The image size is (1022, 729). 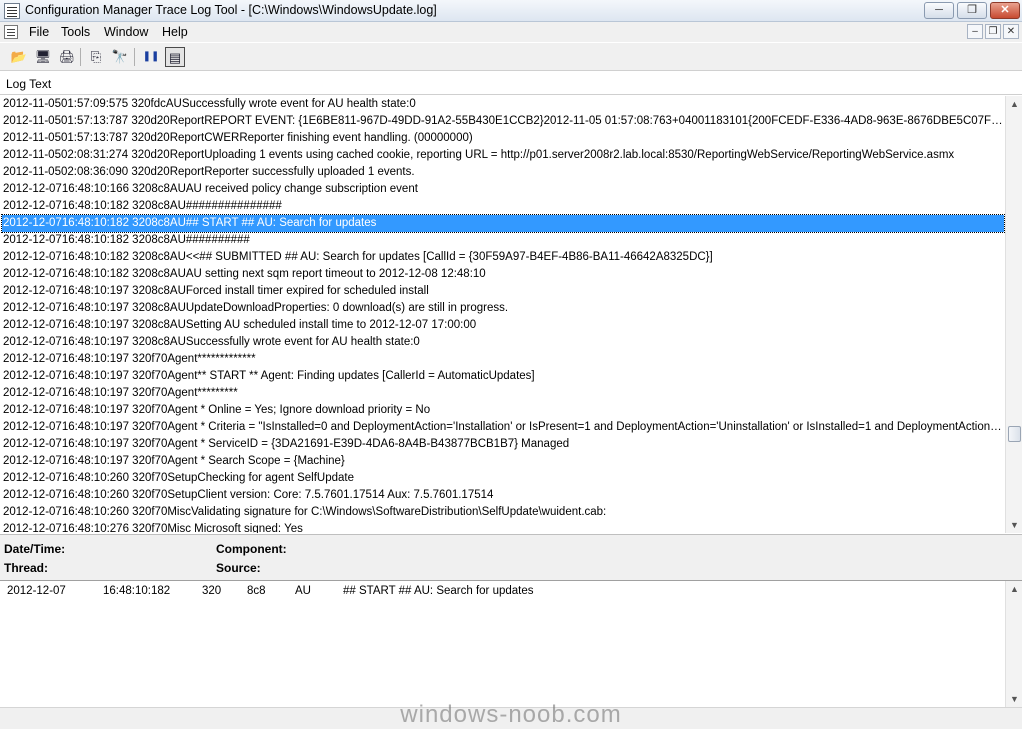 I want to click on message-text: ## START ## AU: Search for updates, so click(x=438, y=591).